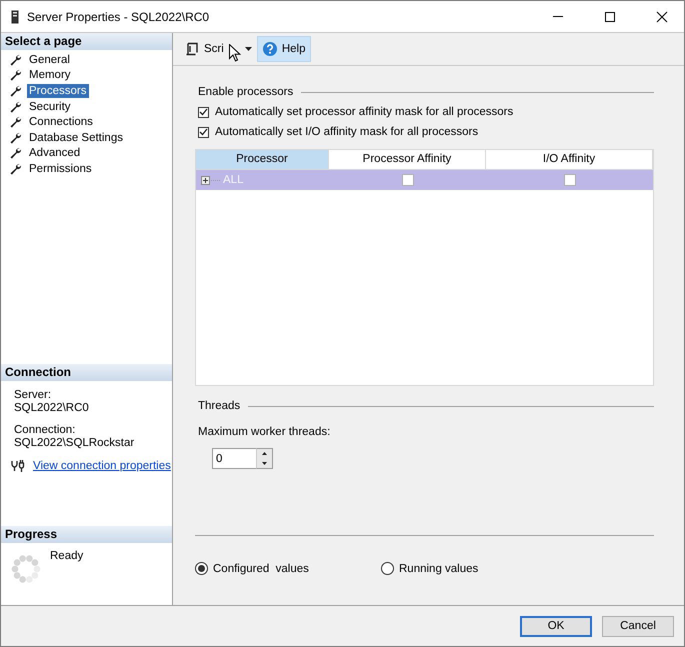 This screenshot has width=685, height=647. Describe the element at coordinates (556, 626) in the screenshot. I see `dialog-button: OK` at that location.